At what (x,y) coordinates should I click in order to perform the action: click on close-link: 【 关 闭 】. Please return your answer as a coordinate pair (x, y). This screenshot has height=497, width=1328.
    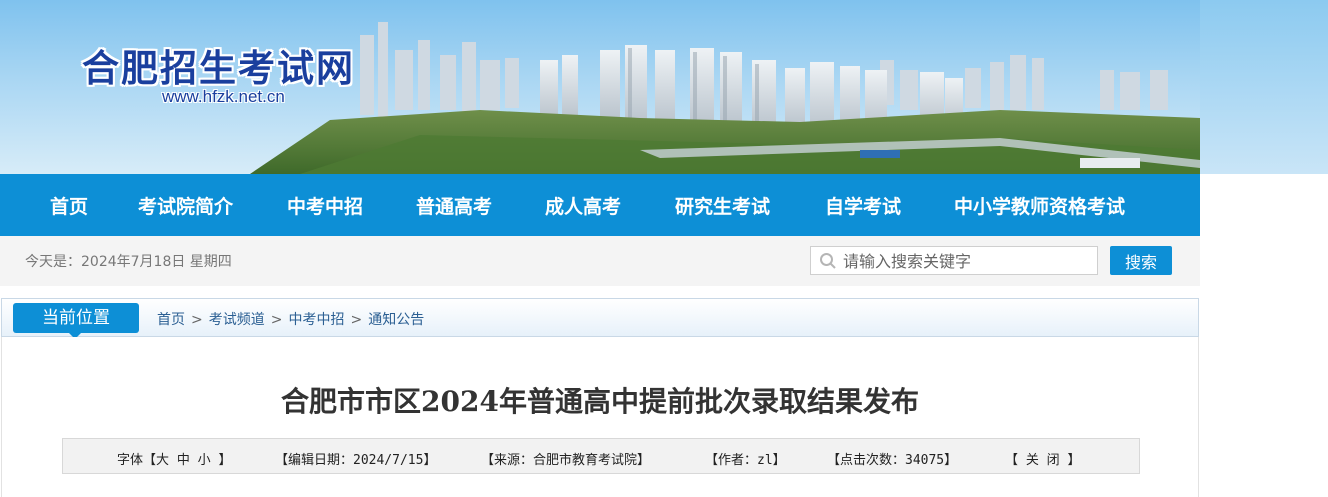
    Looking at the image, I should click on (1042, 458).